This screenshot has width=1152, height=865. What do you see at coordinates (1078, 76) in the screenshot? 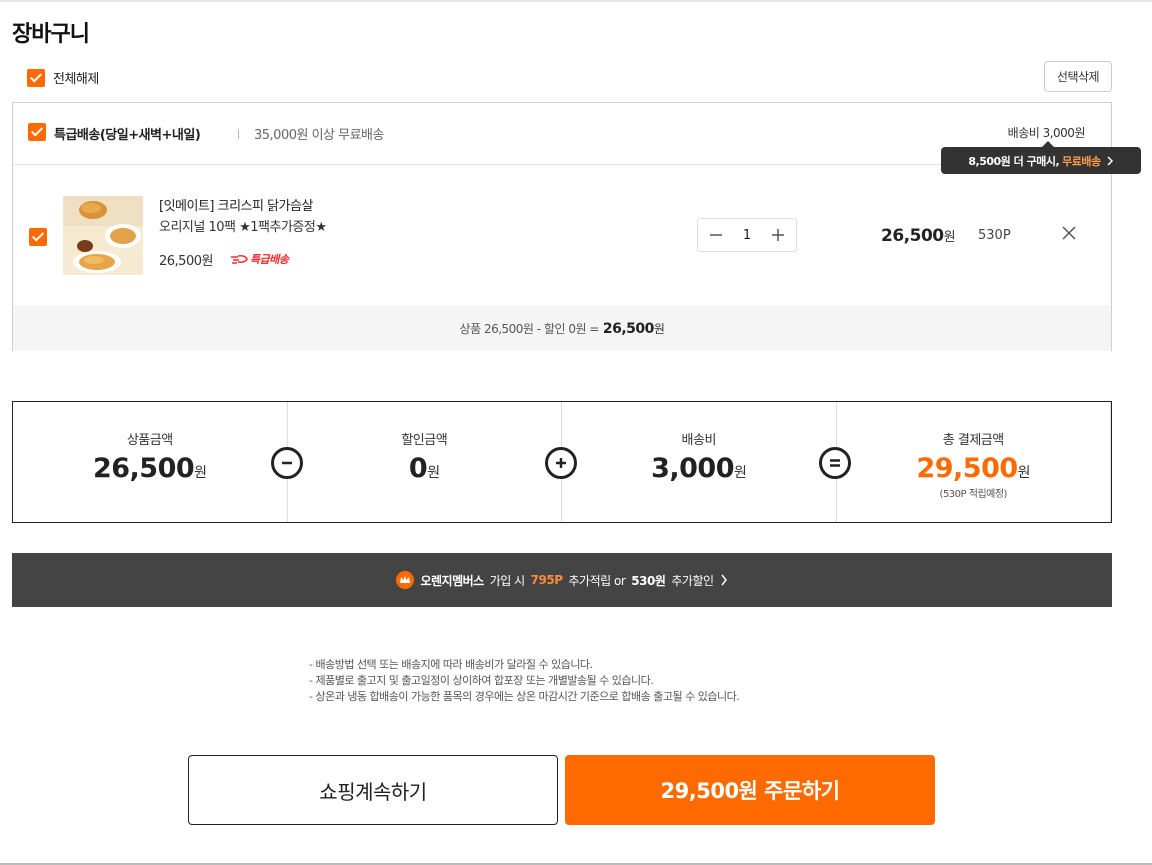
I see `delete-selected-button: 선택삭제` at bounding box center [1078, 76].